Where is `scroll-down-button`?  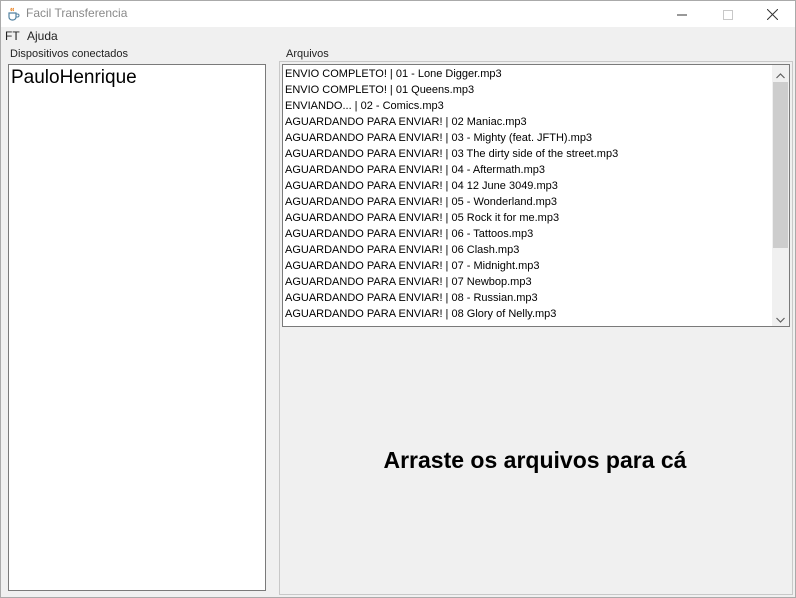
scroll-down-button is located at coordinates (780, 317).